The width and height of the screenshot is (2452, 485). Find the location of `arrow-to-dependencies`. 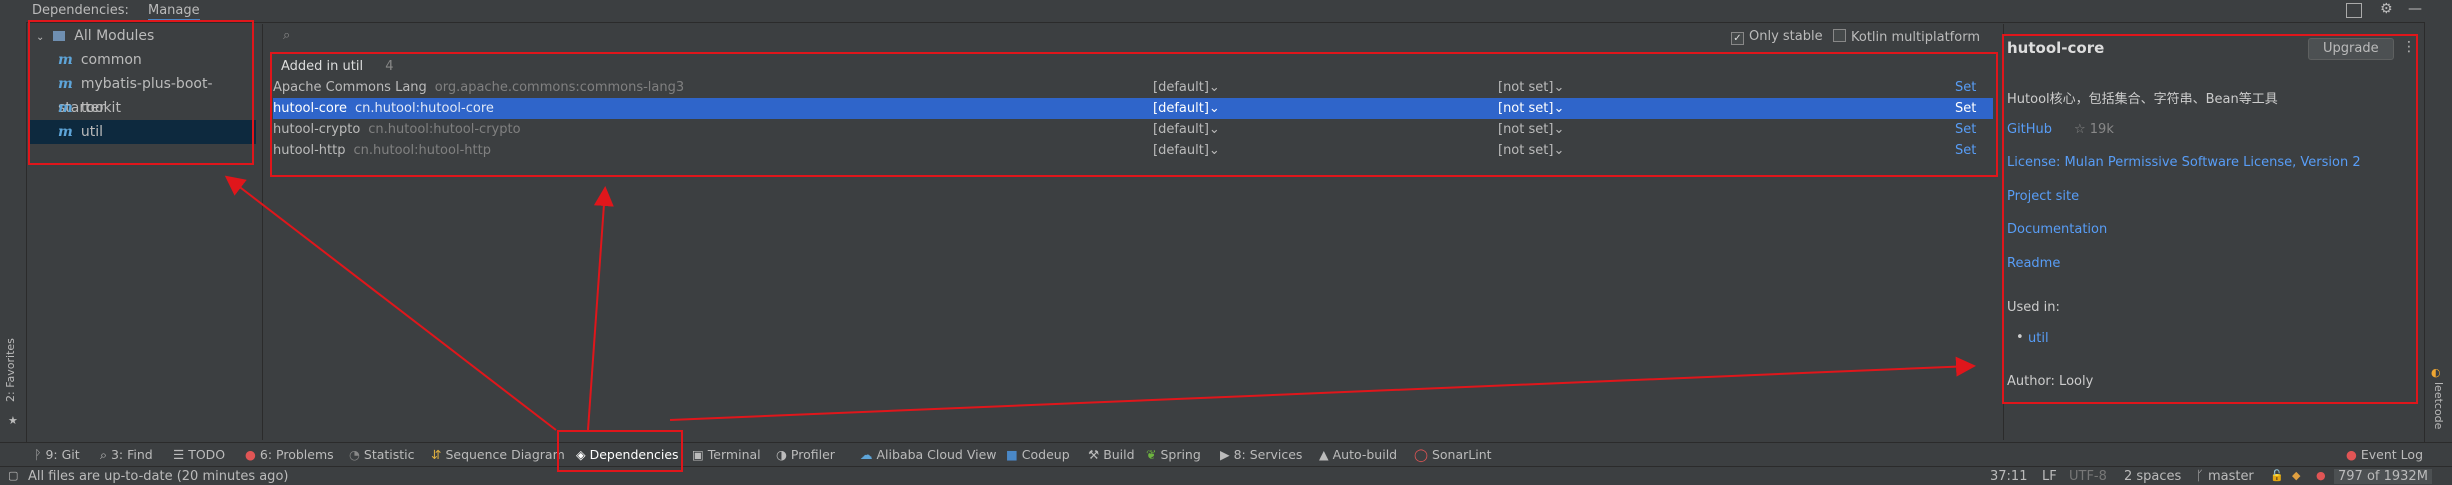

arrow-to-dependencies is located at coordinates (600, 308).